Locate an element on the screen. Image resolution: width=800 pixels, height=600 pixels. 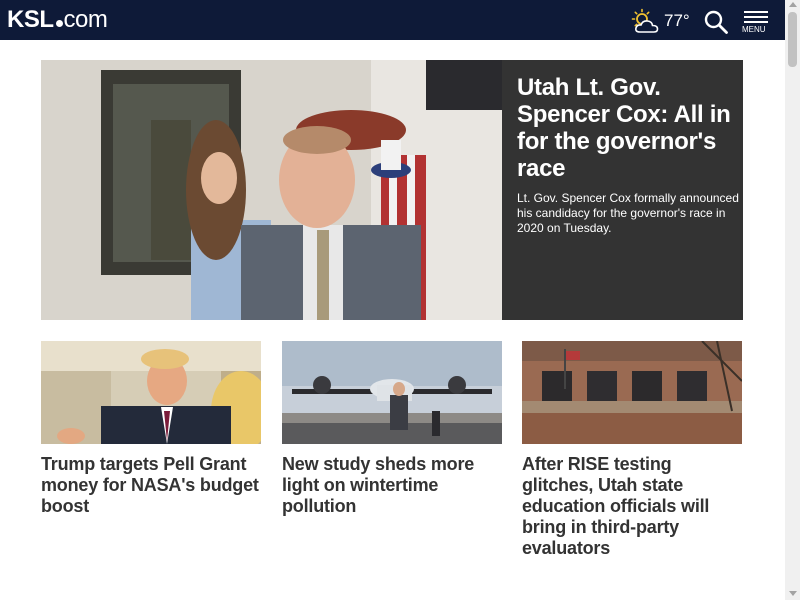
site-header: KSL com 77° MENU is located at coordinates (392, 20).